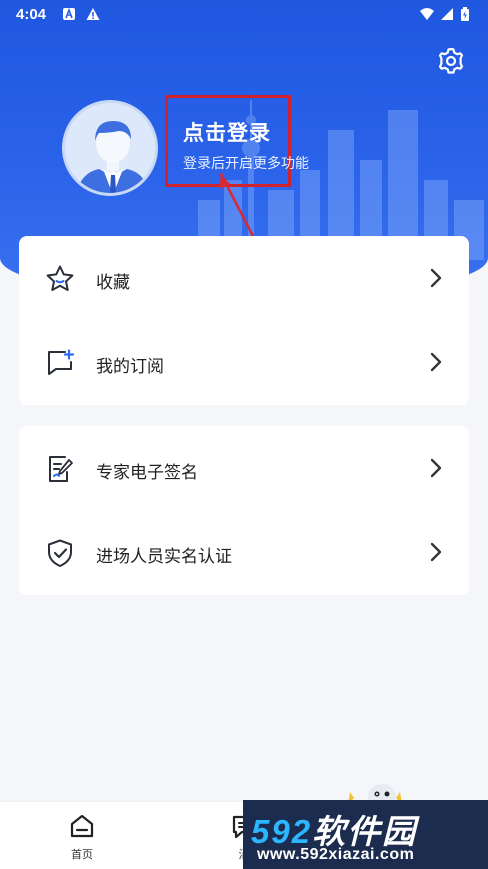 The width and height of the screenshot is (488, 869). Describe the element at coordinates (31, 14) in the screenshot. I see `status-time: 4:04` at that location.